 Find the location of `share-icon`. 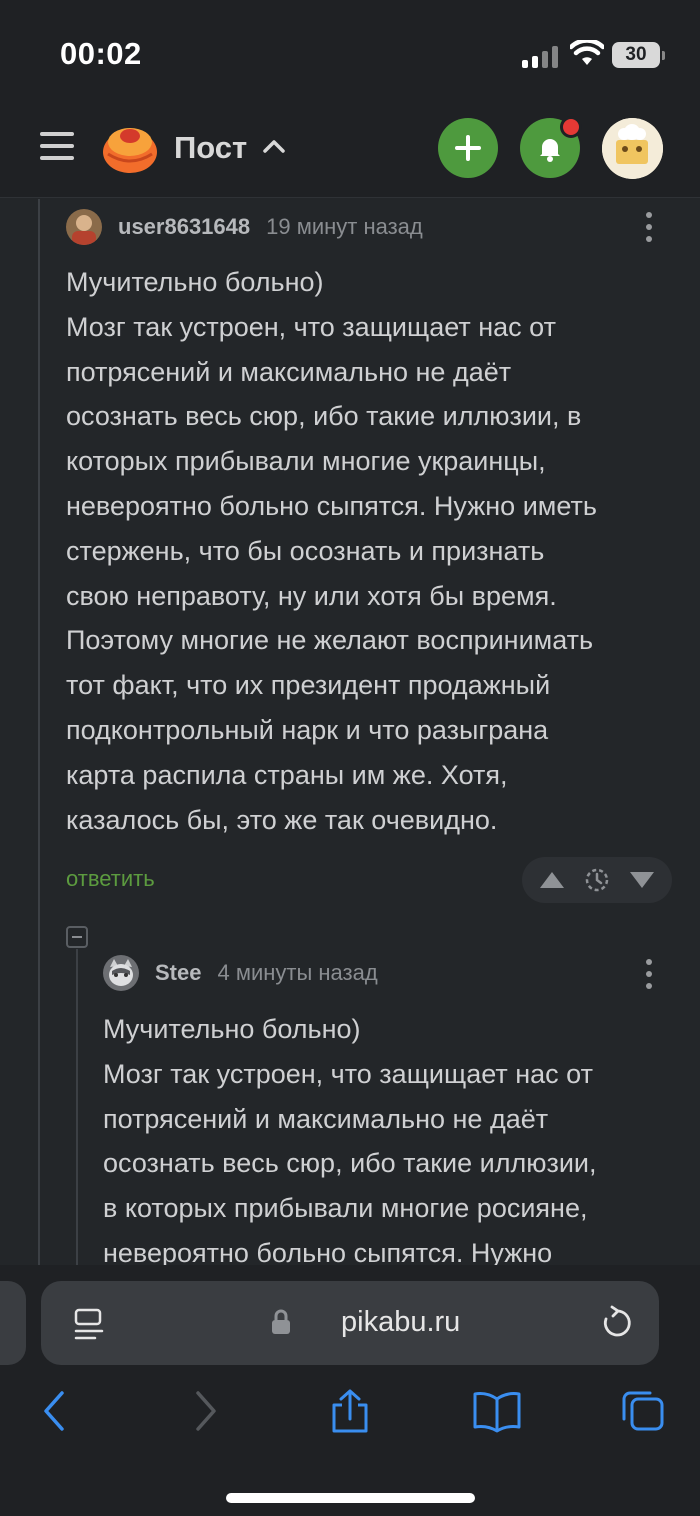

share-icon is located at coordinates (350, 1411).